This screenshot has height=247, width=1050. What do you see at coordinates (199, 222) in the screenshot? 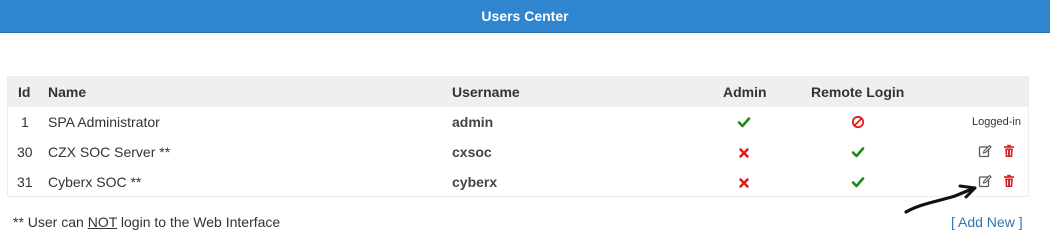
I see `footnote-suffix: login to the Web Interface` at bounding box center [199, 222].